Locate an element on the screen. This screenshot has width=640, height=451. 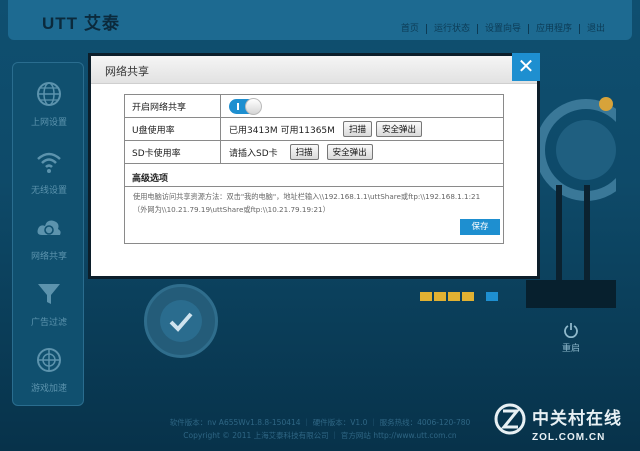
usb-scan-button: 扫描 is located at coordinates (357, 129).